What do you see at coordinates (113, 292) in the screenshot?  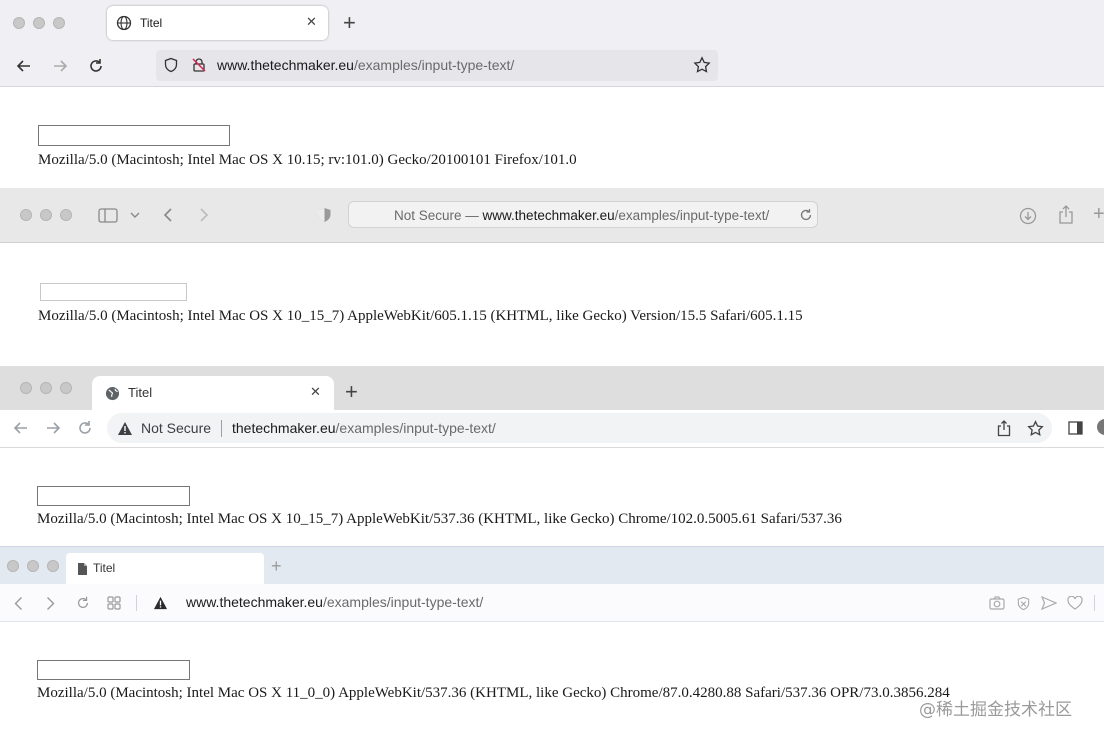 I see `text-input-safari` at bounding box center [113, 292].